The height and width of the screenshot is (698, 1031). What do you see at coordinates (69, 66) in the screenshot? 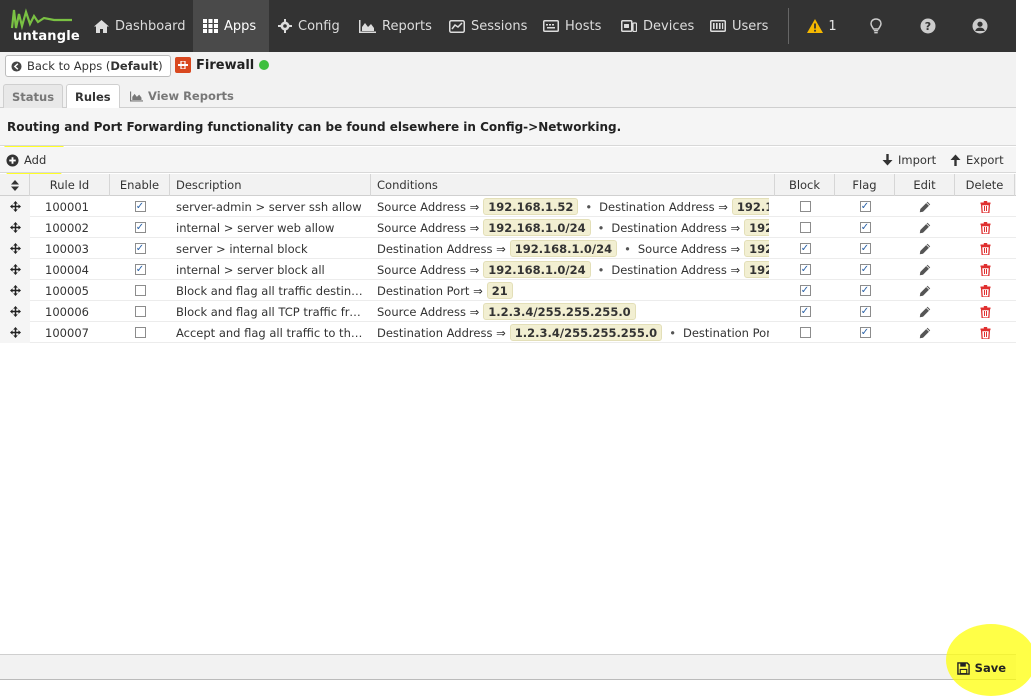
I see `back-label-prefix: Back to Apps (` at bounding box center [69, 66].